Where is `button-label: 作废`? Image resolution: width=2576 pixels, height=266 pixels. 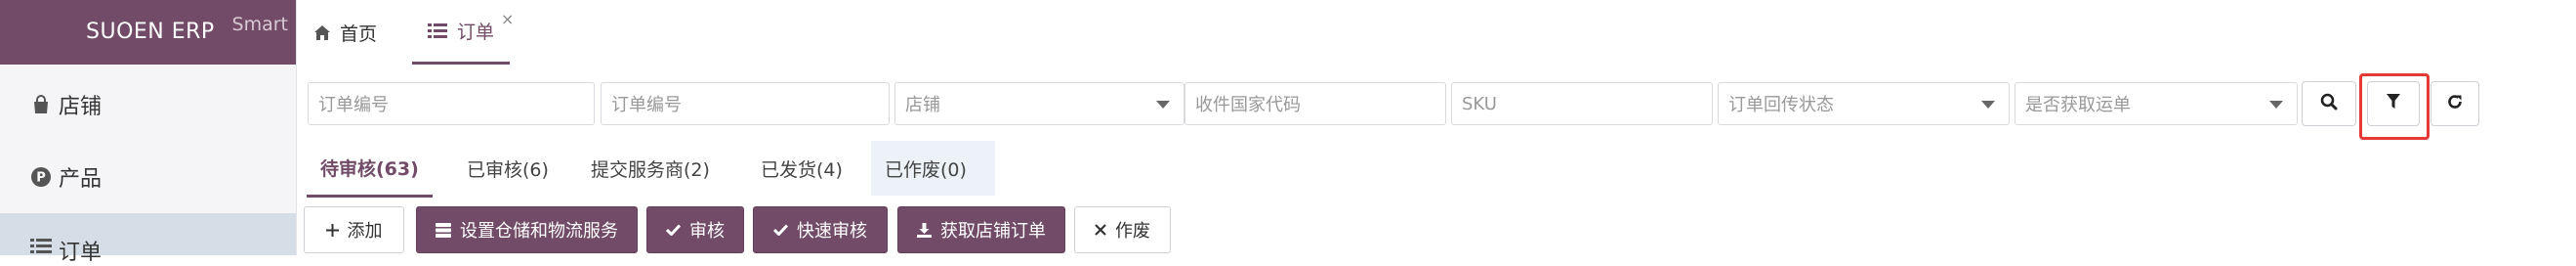 button-label: 作废 is located at coordinates (1132, 231).